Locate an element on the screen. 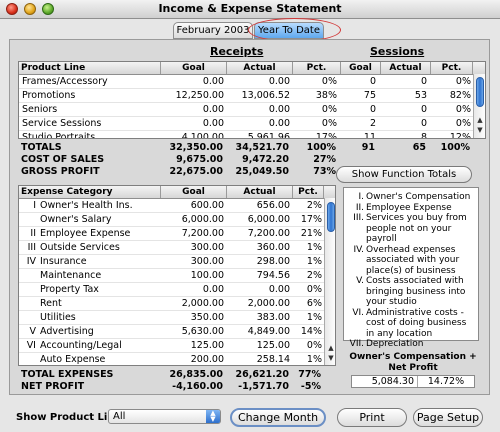 The height and width of the screenshot is (432, 500). expense-name: Accounting/Legal is located at coordinates (81, 345).